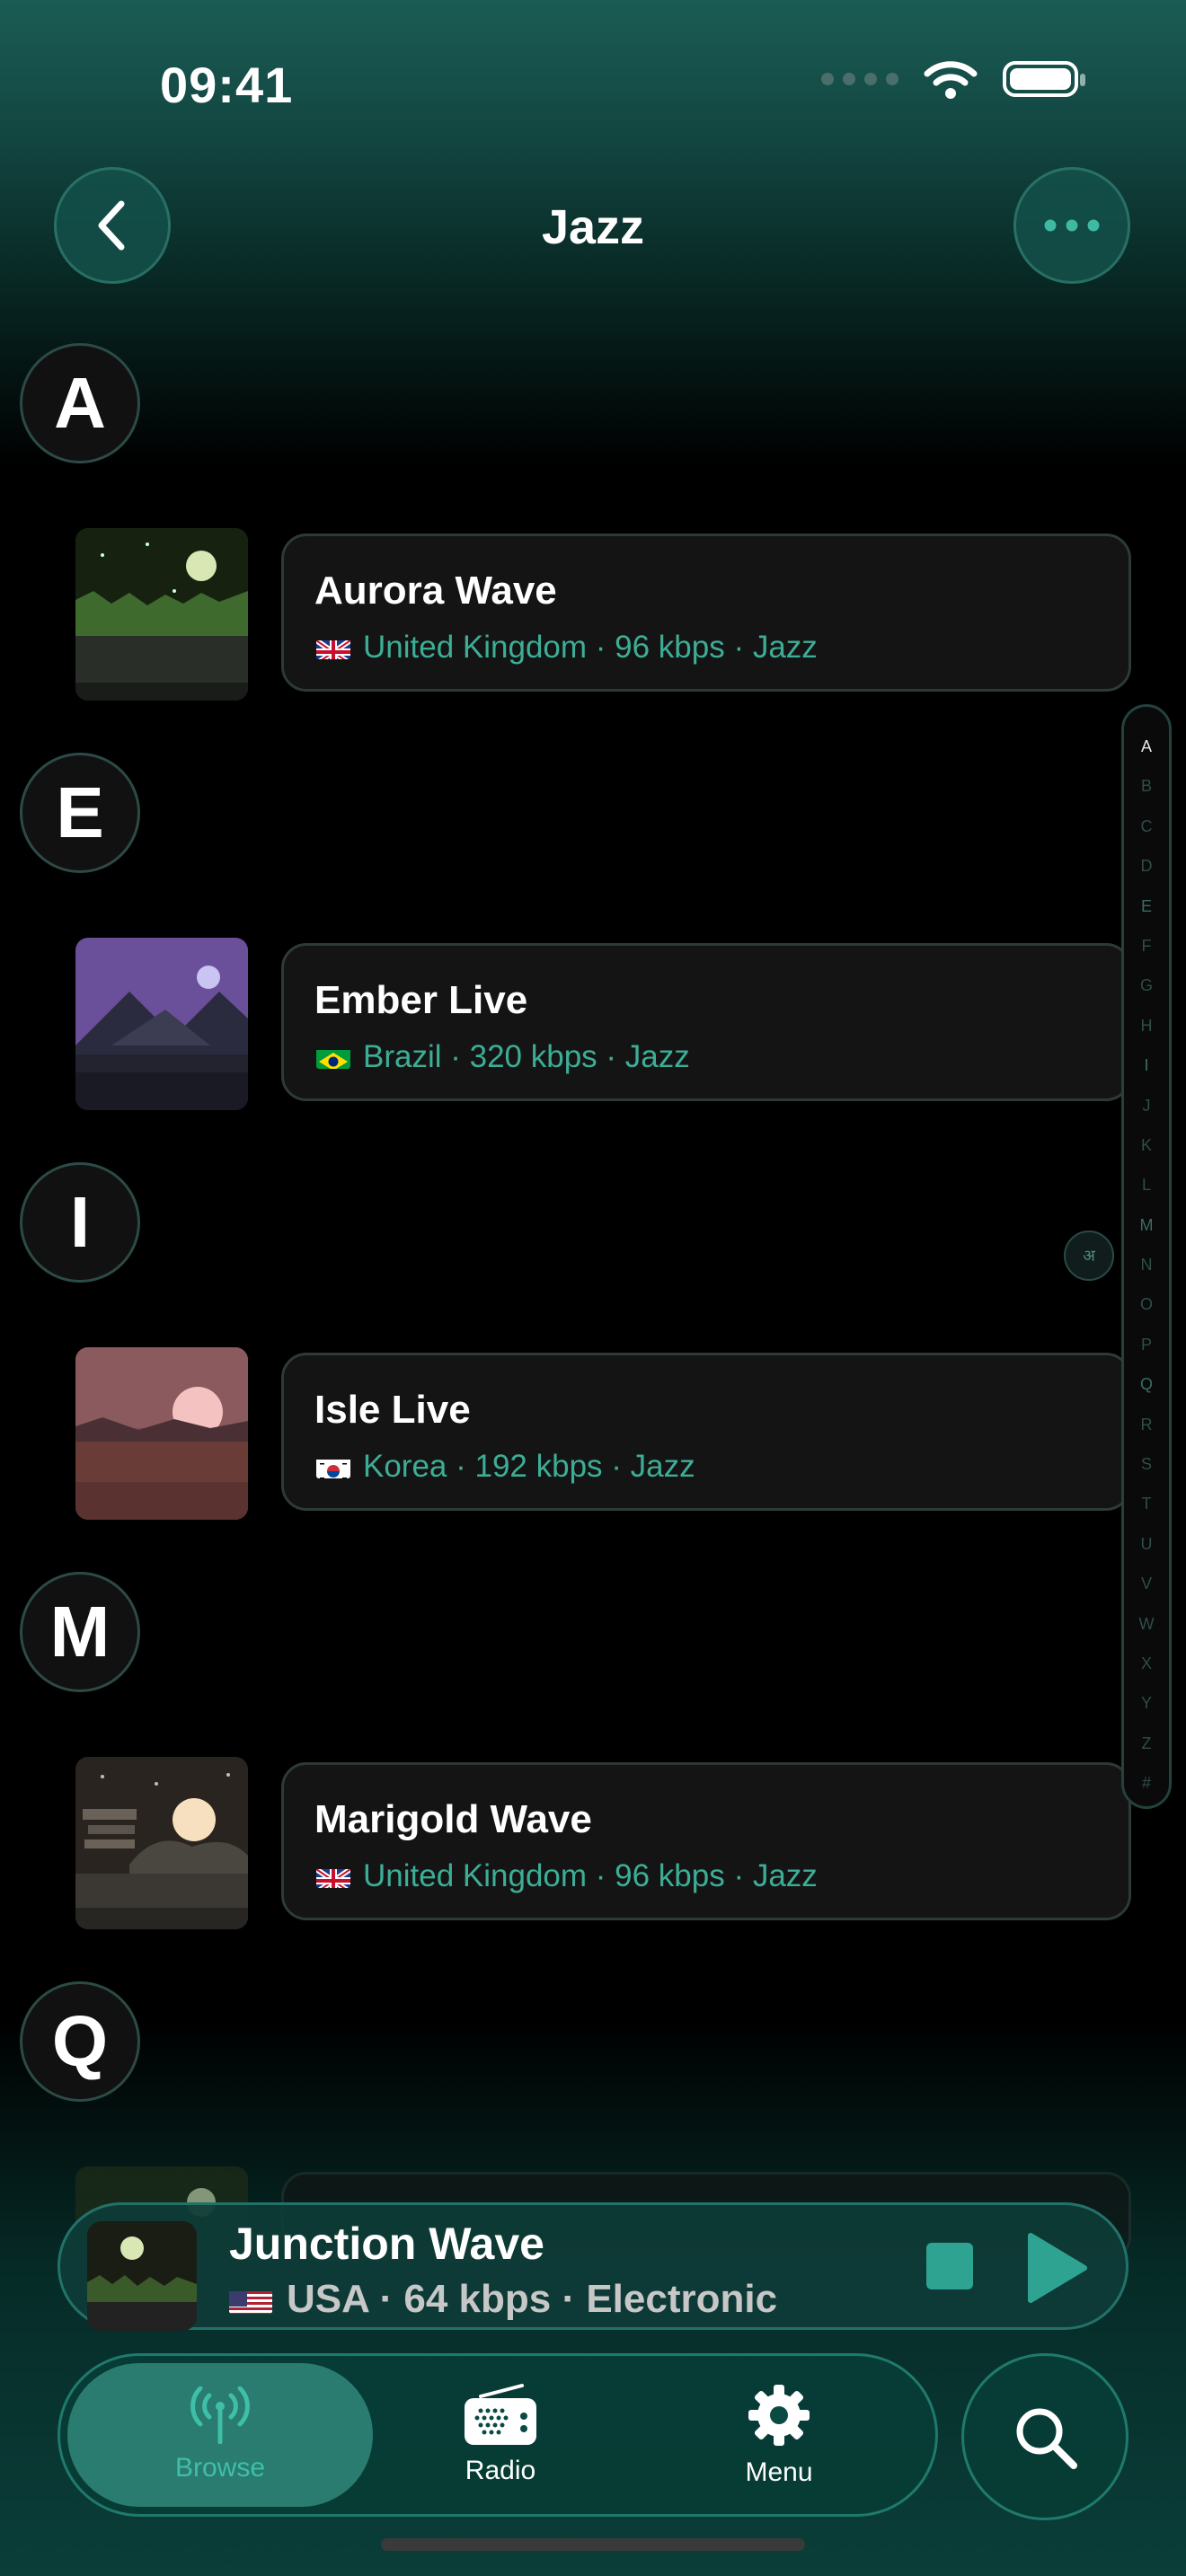  Describe the element at coordinates (421, 1000) in the screenshot. I see `station-name: Ember Live` at that location.